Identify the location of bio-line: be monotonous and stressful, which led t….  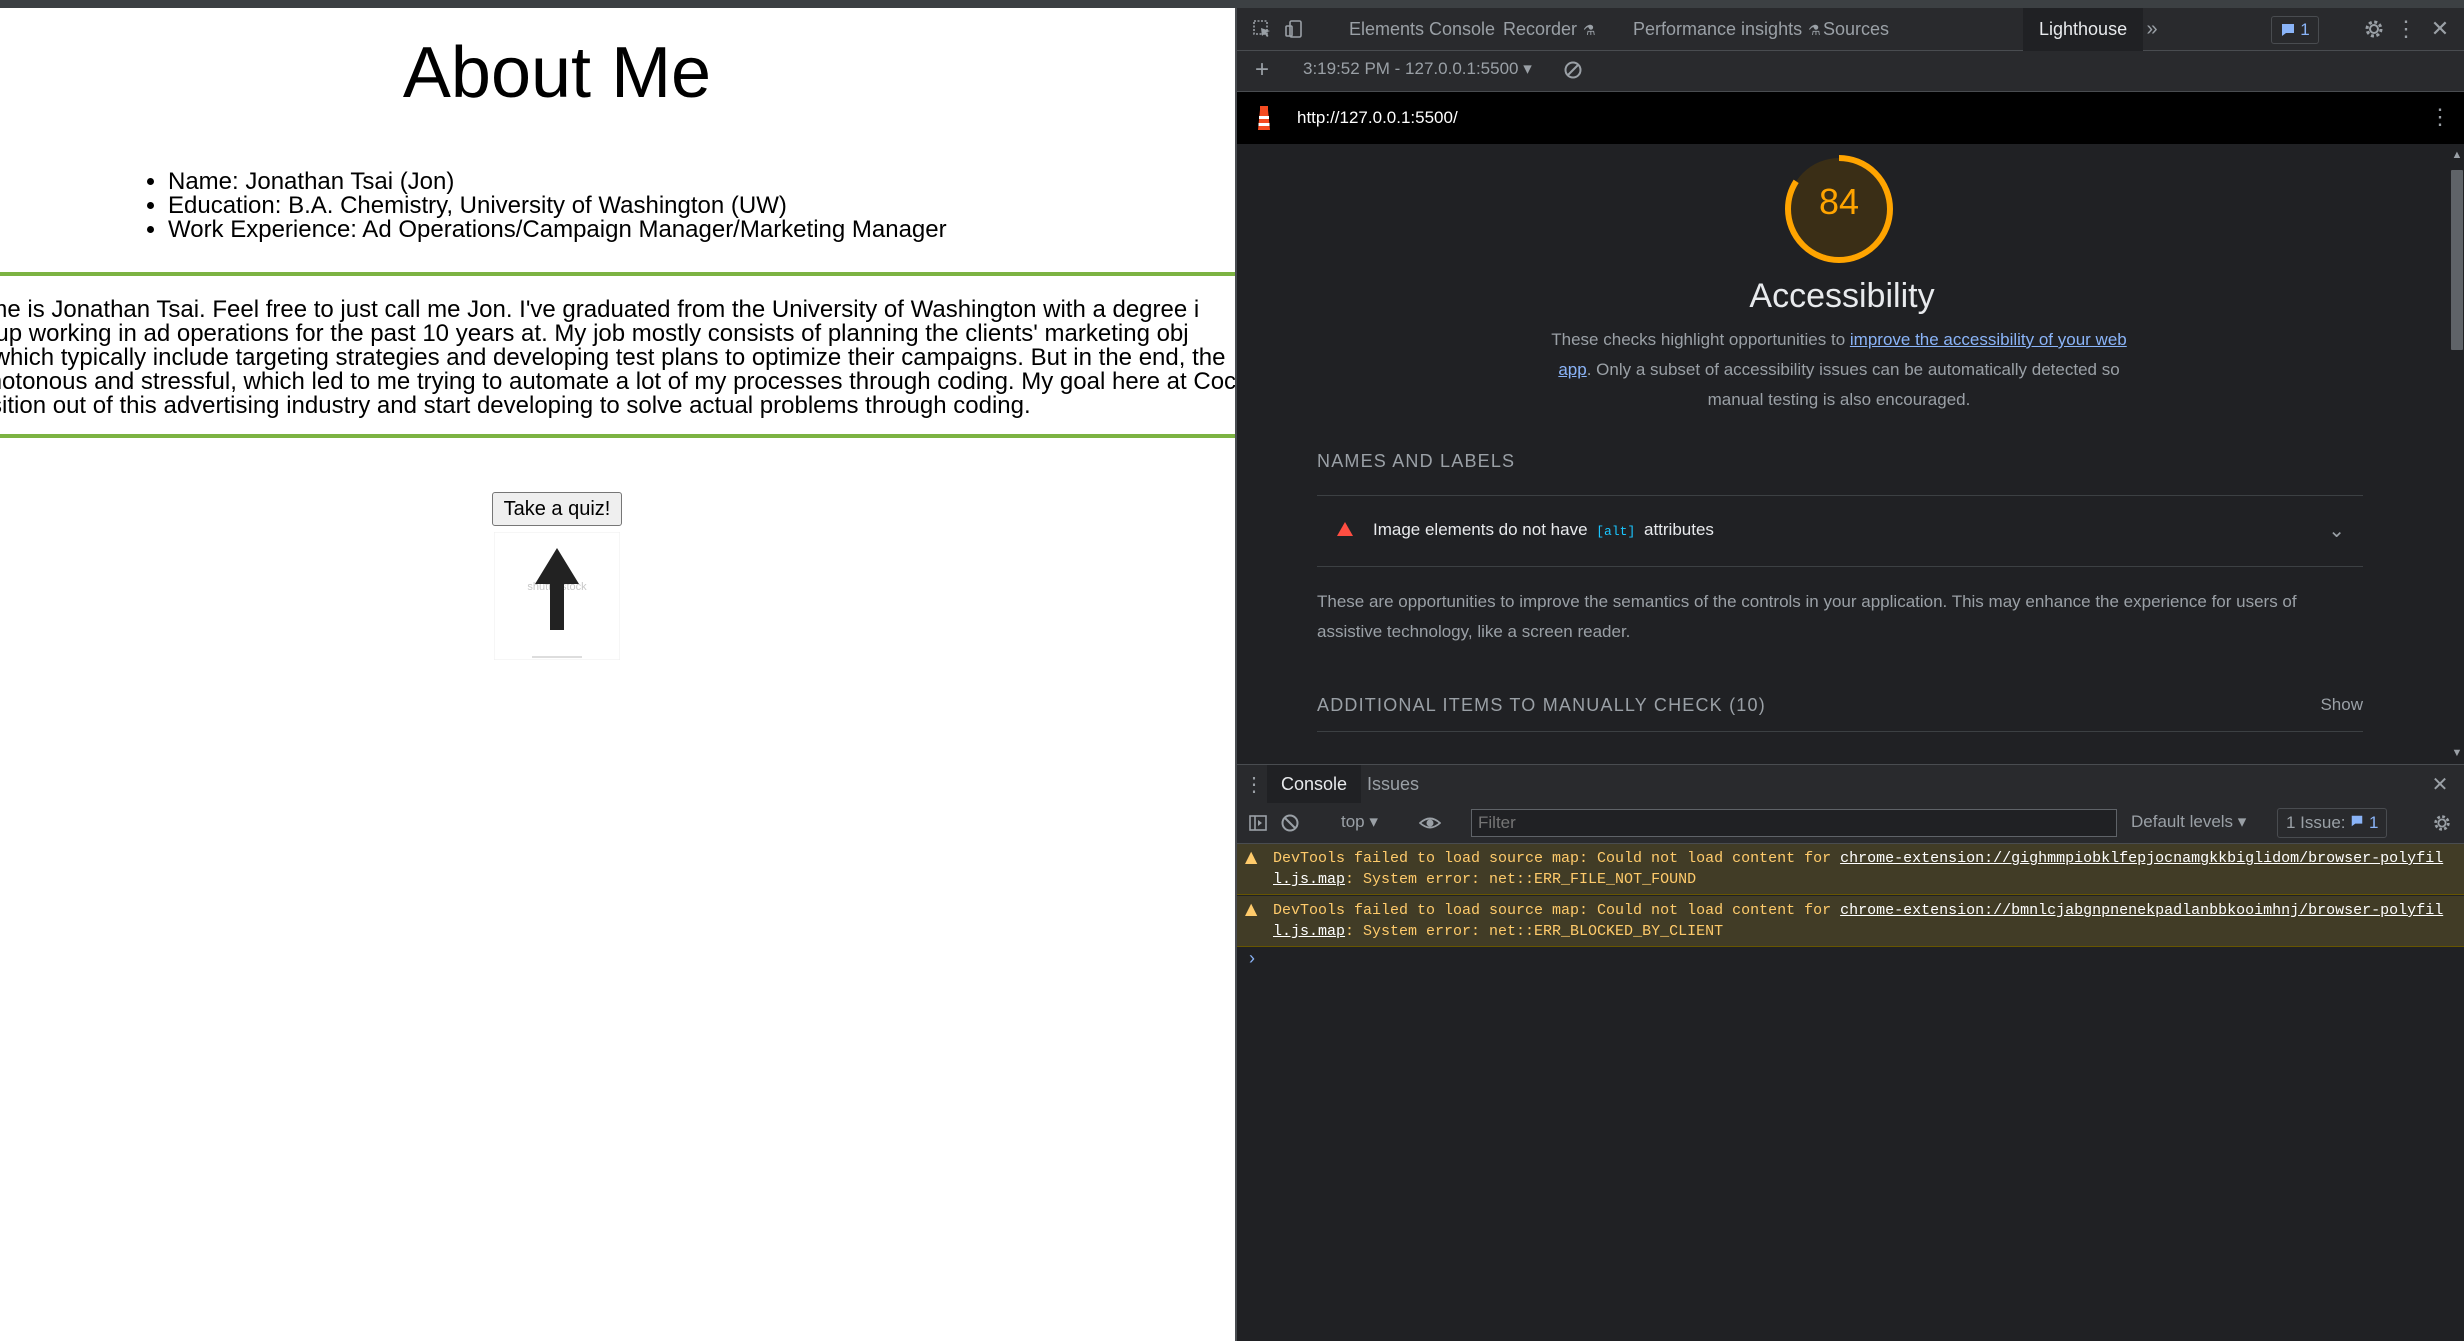
(617, 381).